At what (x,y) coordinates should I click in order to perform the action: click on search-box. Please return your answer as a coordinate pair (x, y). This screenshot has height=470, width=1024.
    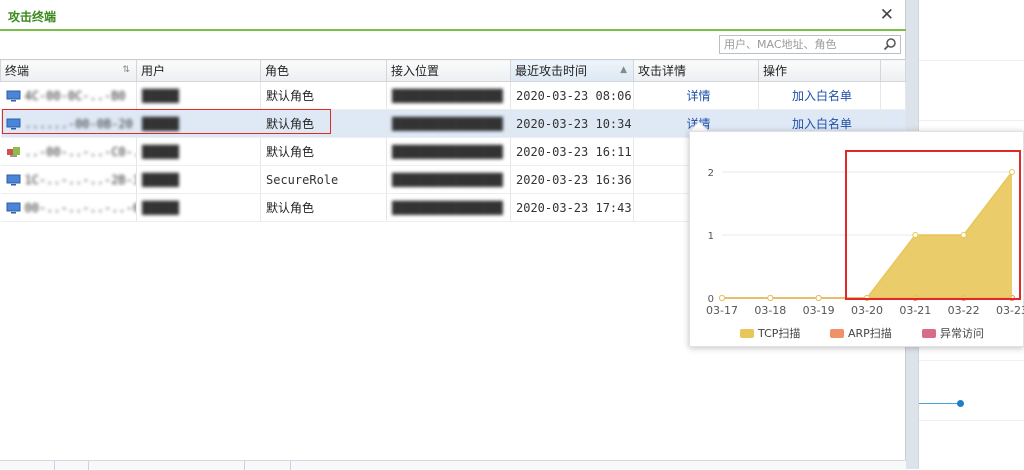
    Looking at the image, I should click on (810, 44).